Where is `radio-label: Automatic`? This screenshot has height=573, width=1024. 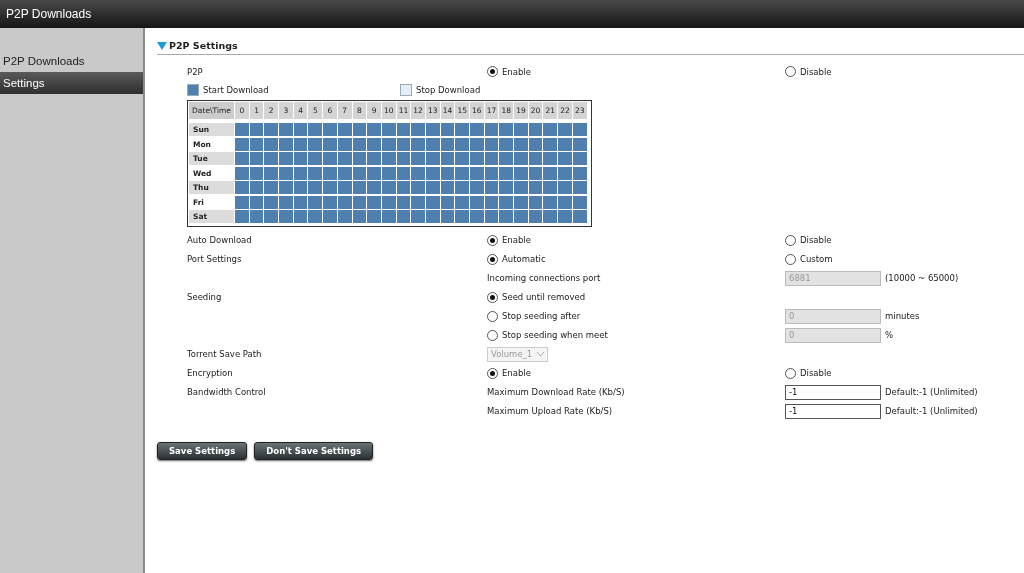 radio-label: Automatic is located at coordinates (524, 259).